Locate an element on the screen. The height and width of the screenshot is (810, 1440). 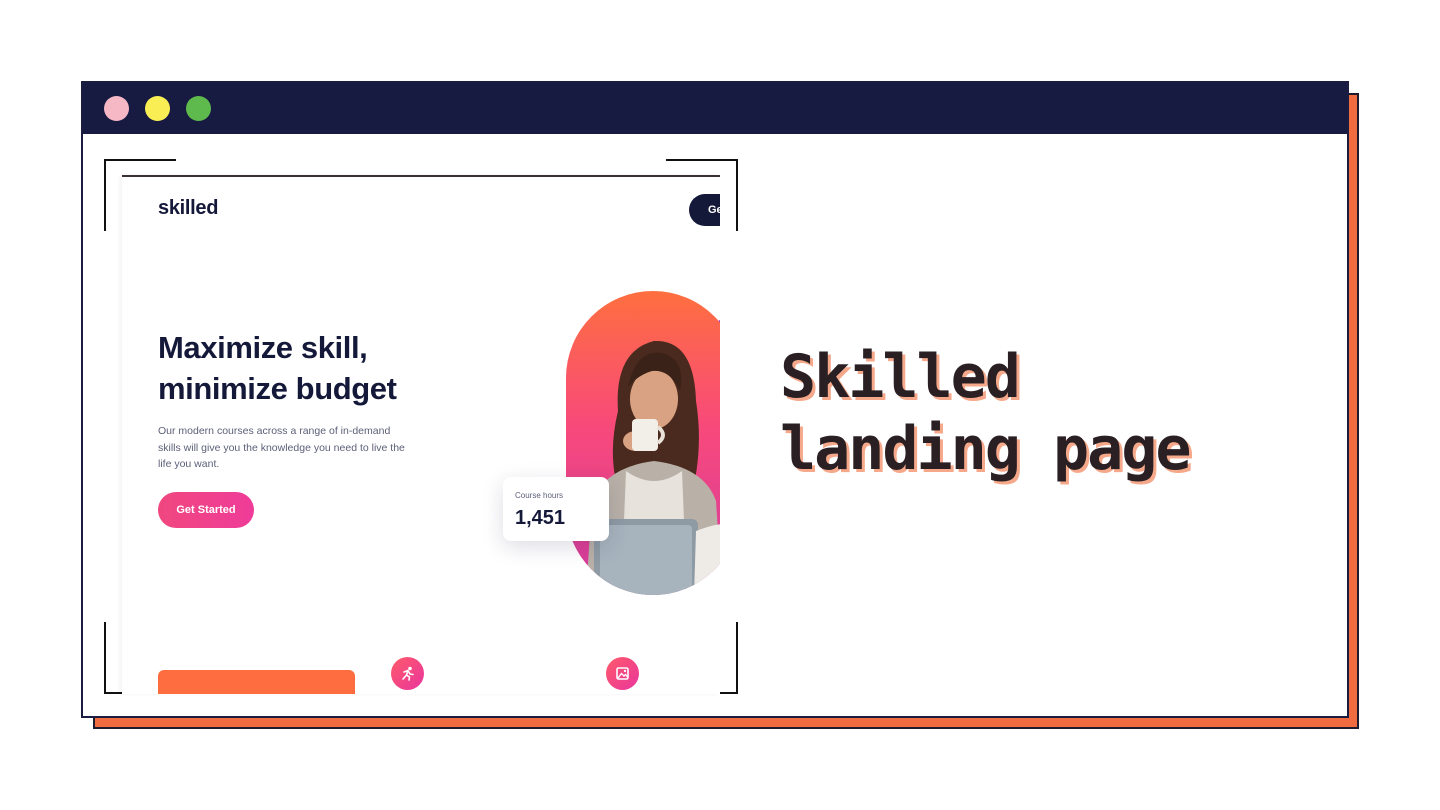
slide-heading: Skilled landing page is located at coordinates (985, 413).